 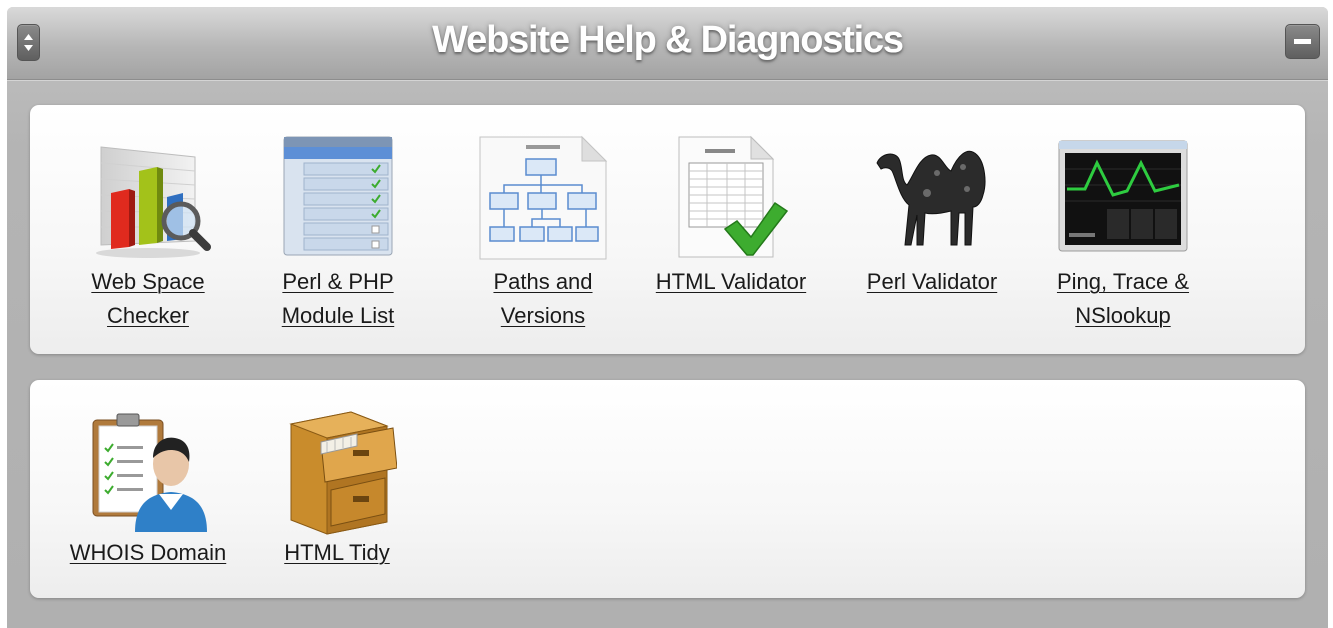 What do you see at coordinates (543, 281) in the screenshot?
I see `label-paths-line1: Paths and` at bounding box center [543, 281].